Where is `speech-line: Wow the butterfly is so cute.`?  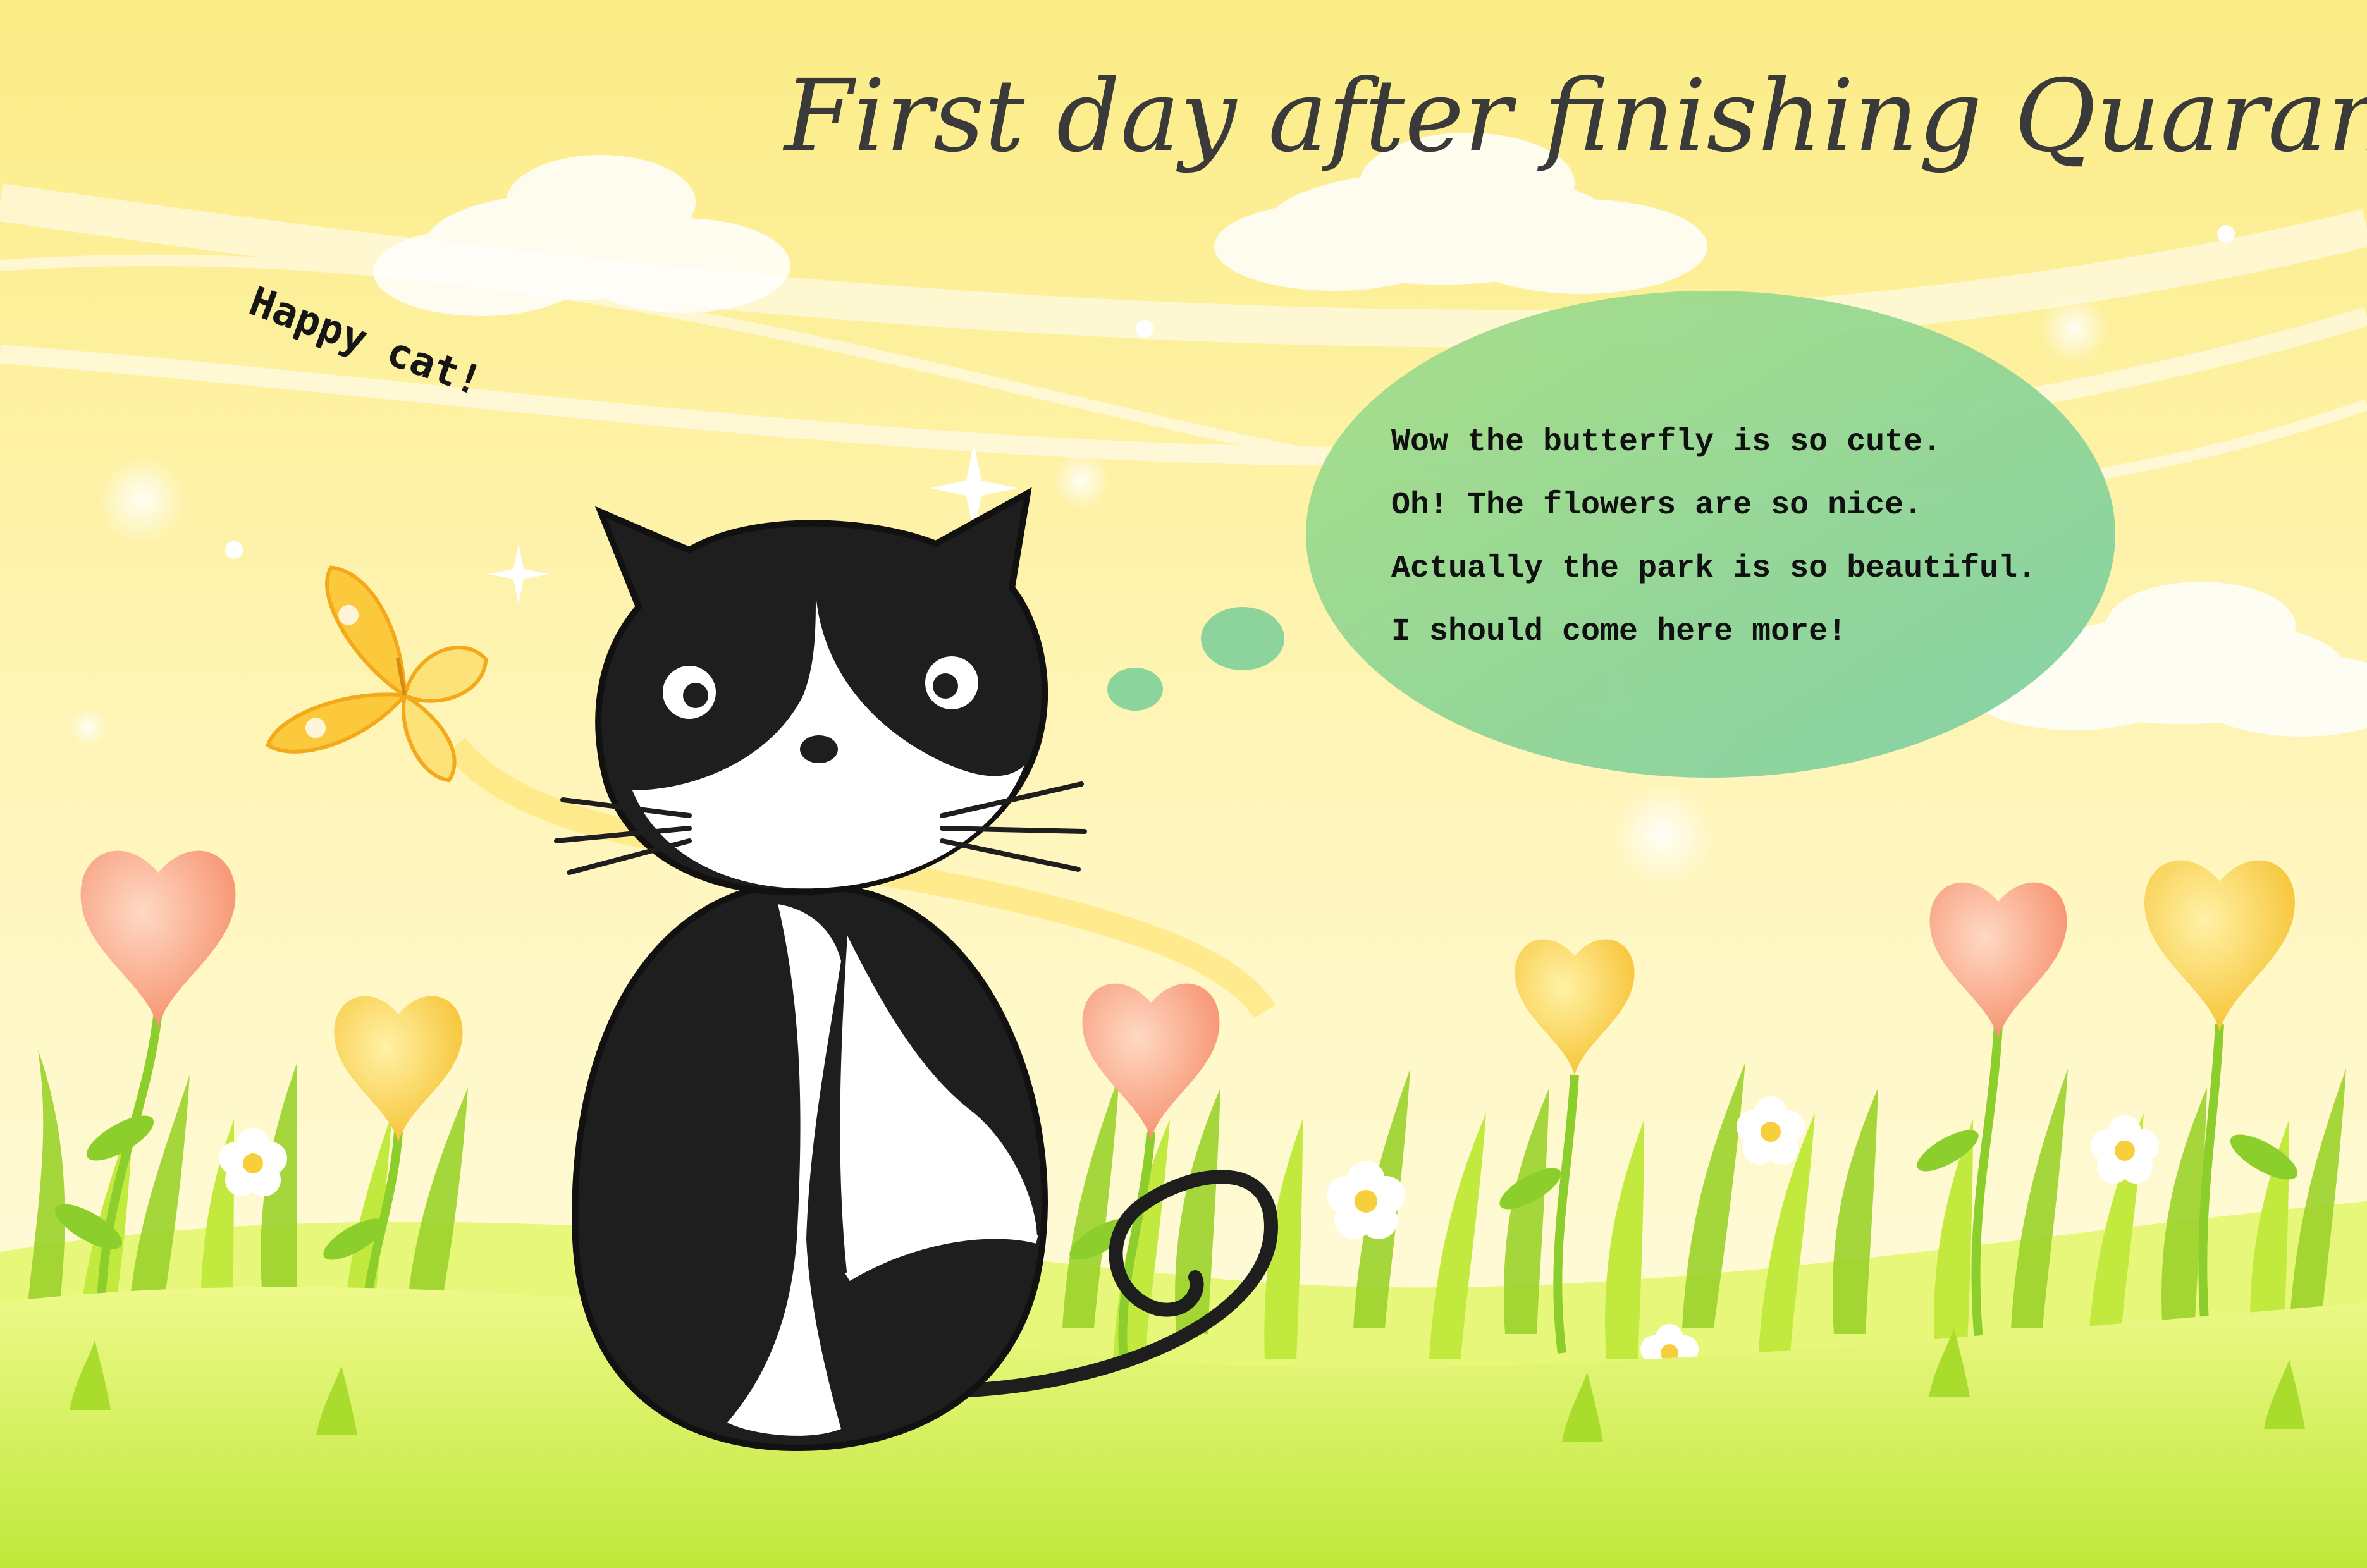
speech-line: Wow the butterfly is so cute. is located at coordinates (1667, 442).